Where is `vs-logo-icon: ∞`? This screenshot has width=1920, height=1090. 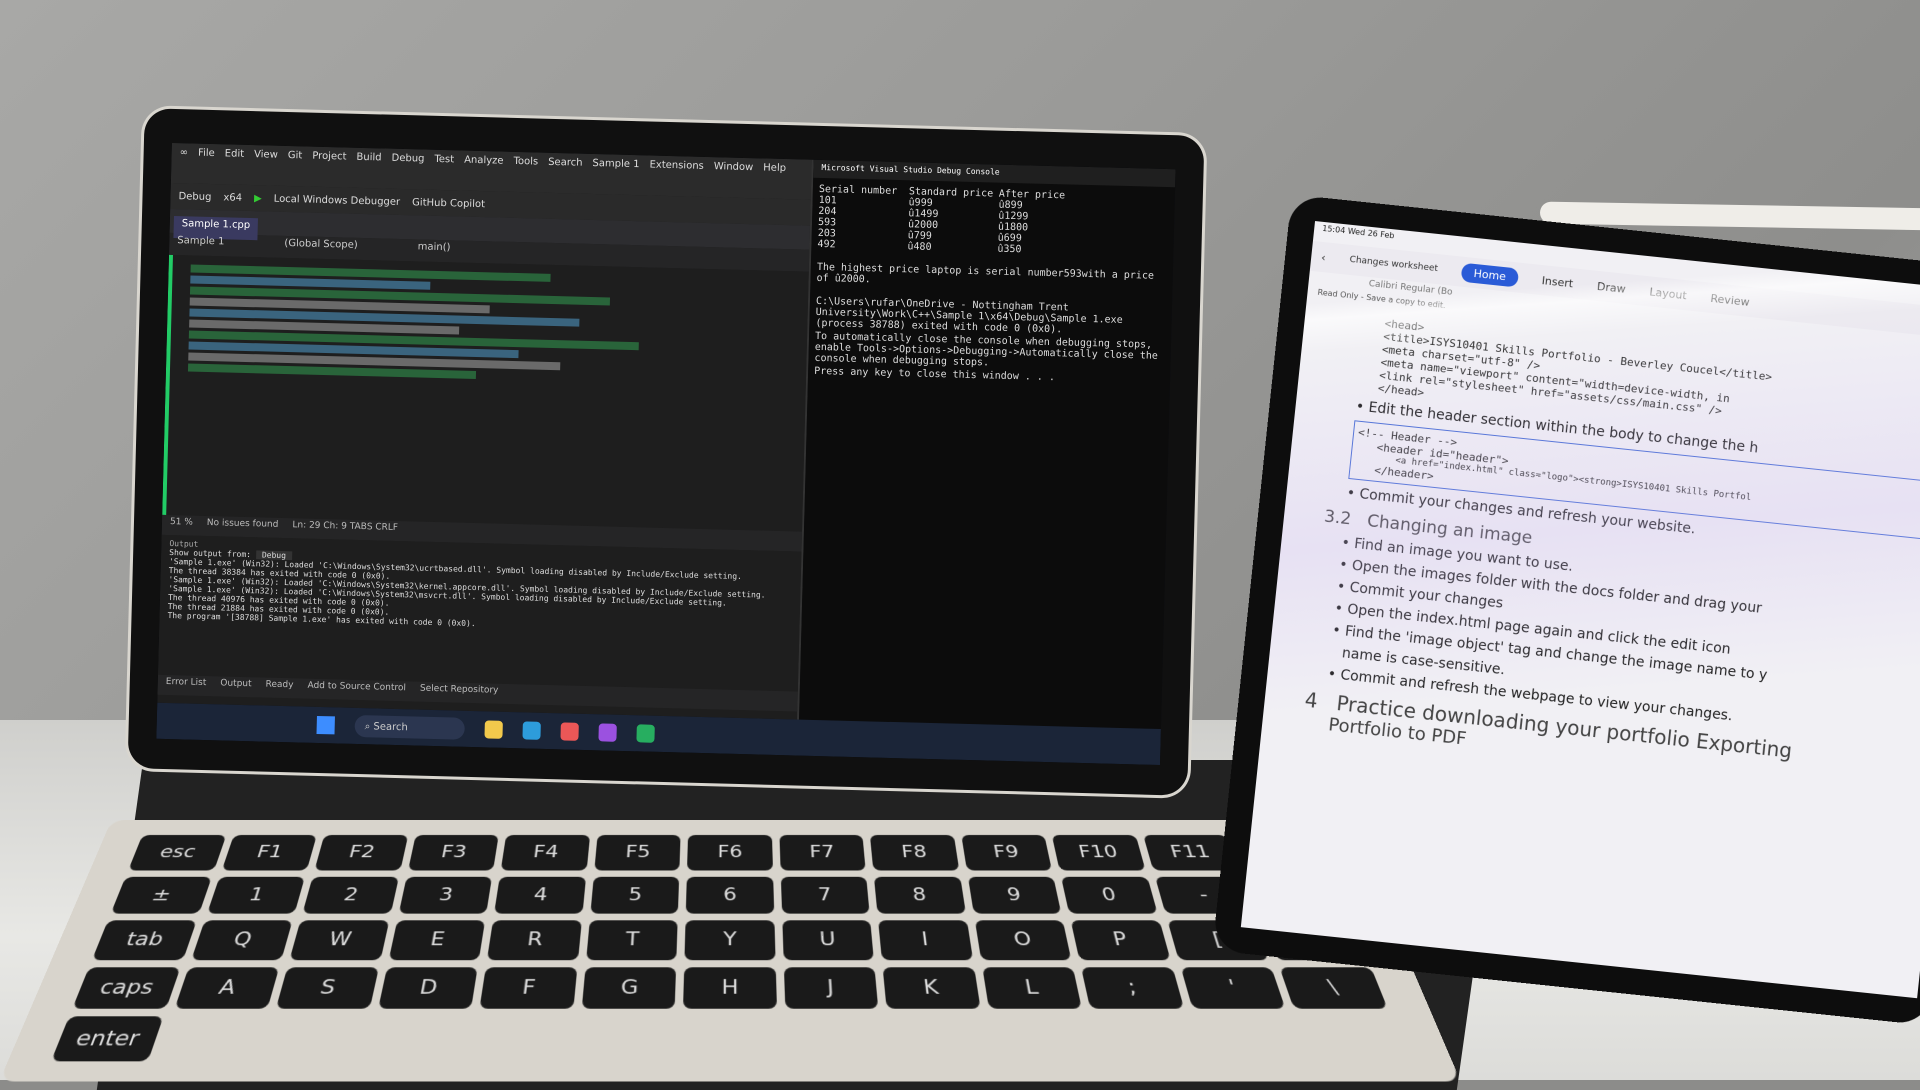
vs-logo-icon: ∞ is located at coordinates (183, 163).